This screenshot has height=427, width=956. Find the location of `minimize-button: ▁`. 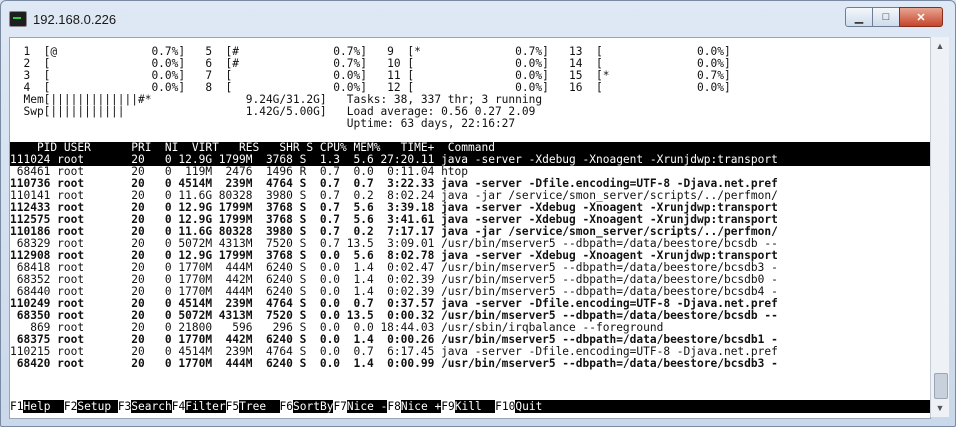

minimize-button: ▁ is located at coordinates (859, 17).